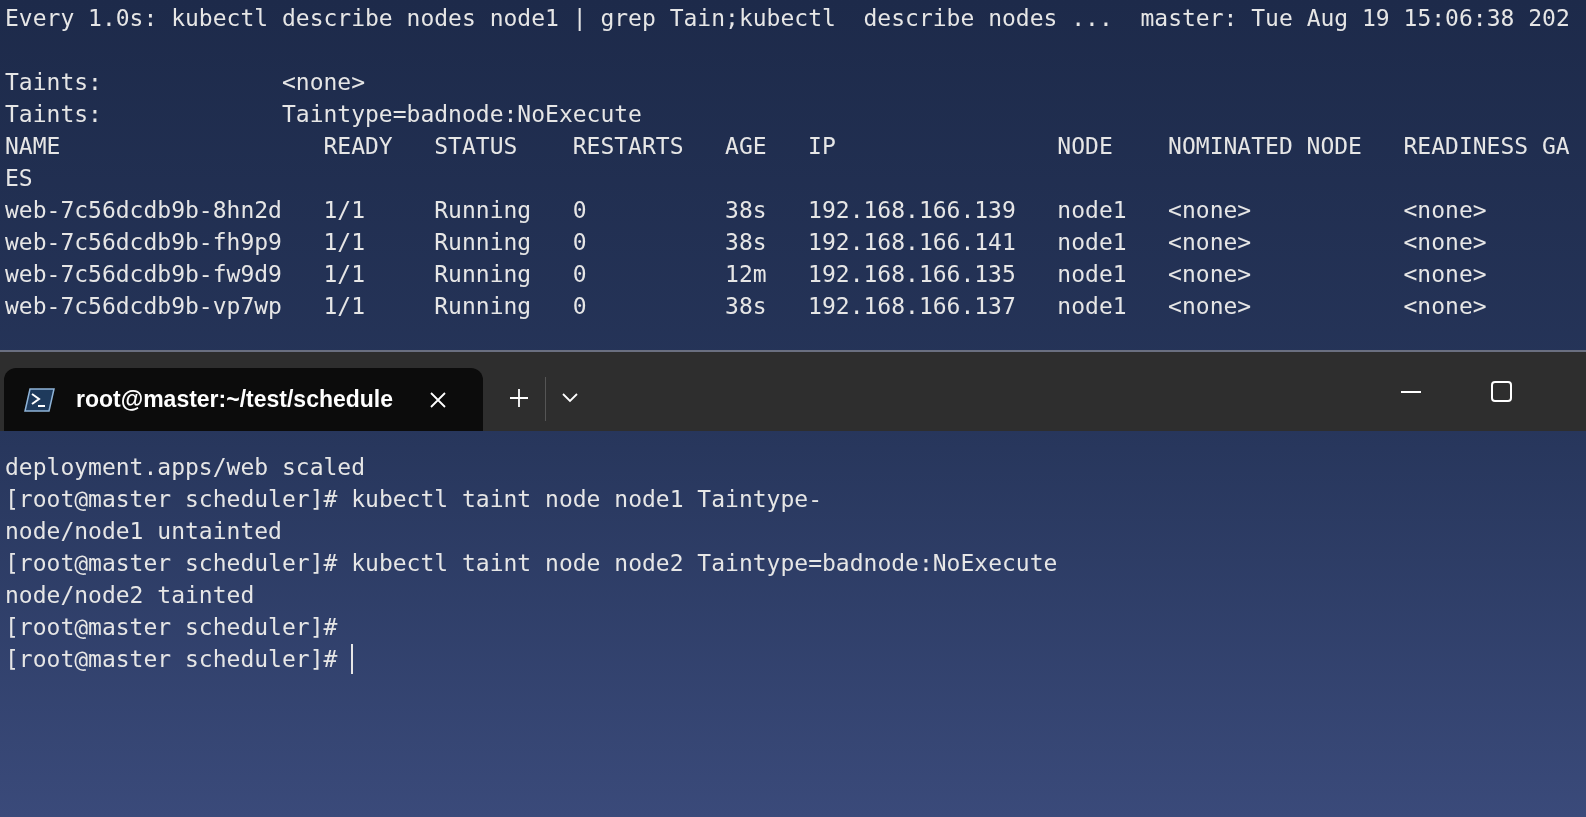 This screenshot has height=817, width=1586. I want to click on column-header: IP, so click(822, 146).